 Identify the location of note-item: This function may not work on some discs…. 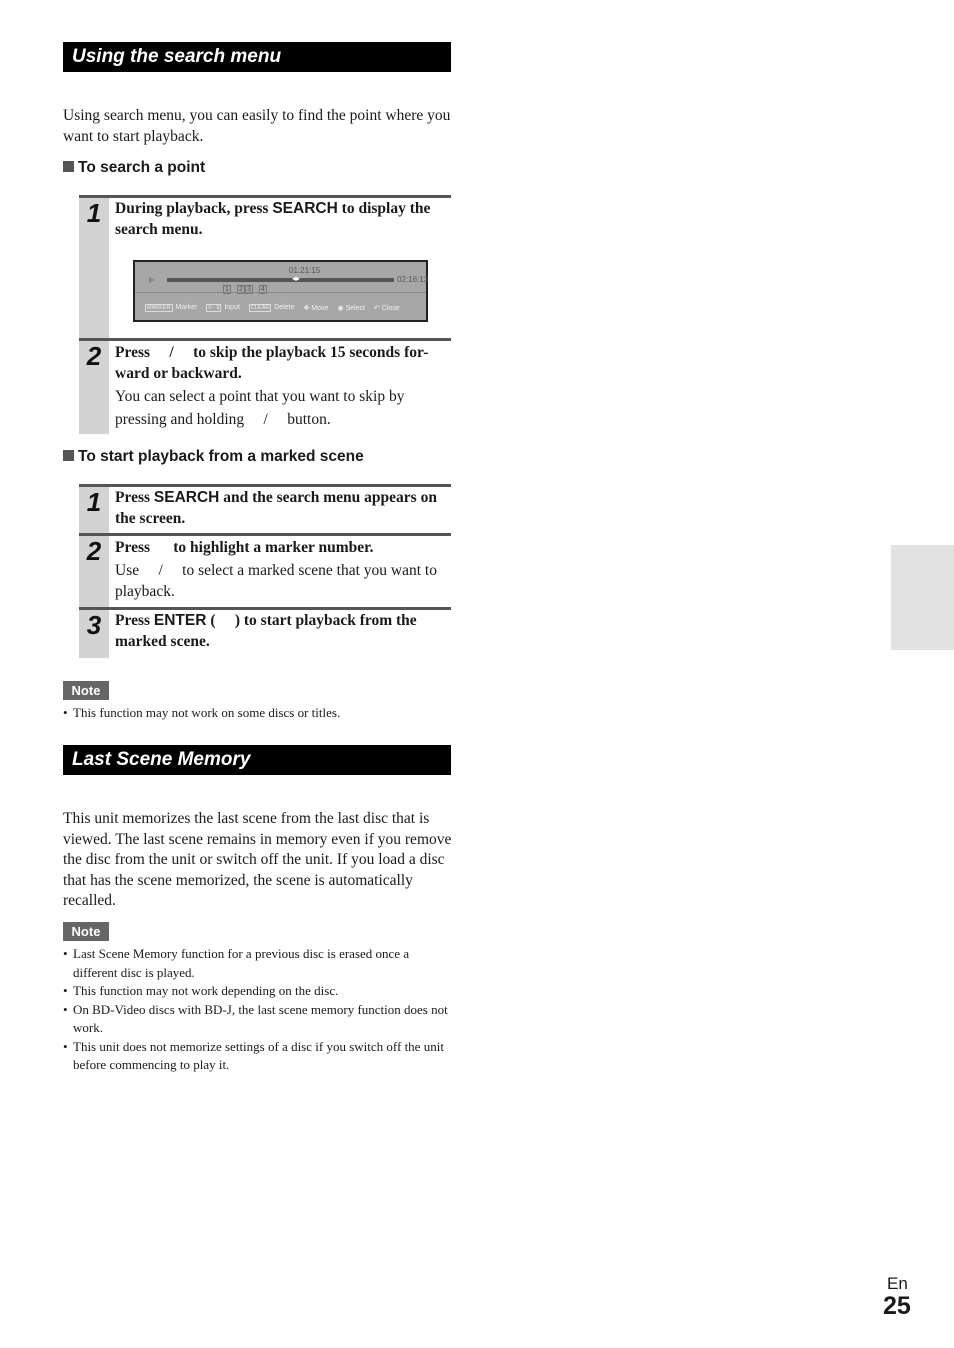
(259, 713).